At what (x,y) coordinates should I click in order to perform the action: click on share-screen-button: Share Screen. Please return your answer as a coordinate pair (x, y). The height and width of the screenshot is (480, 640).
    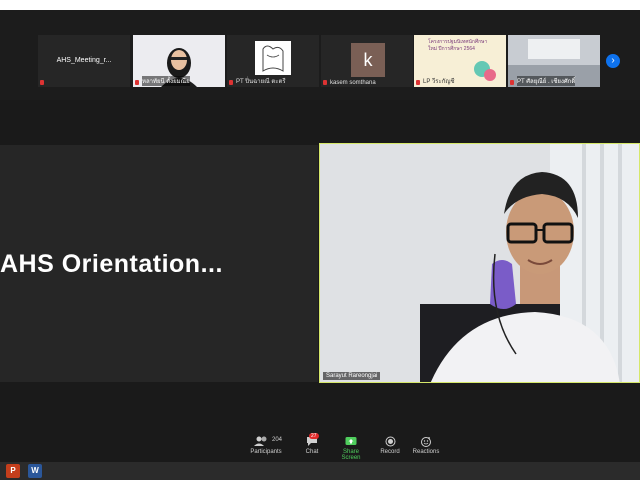
    Looking at the image, I should click on (351, 448).